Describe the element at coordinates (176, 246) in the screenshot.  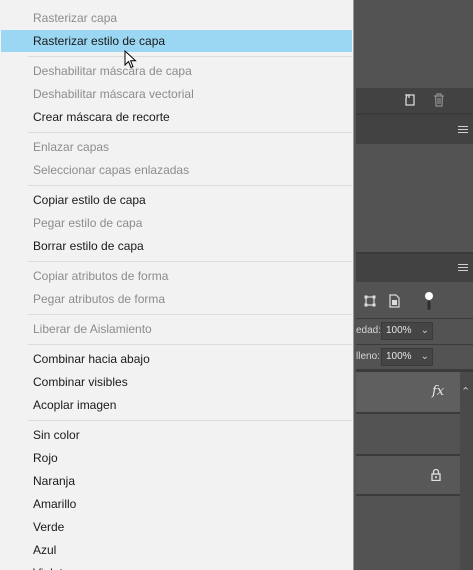
I see `menu-item-clear-layer-style: Borrar estilo de capa` at that location.